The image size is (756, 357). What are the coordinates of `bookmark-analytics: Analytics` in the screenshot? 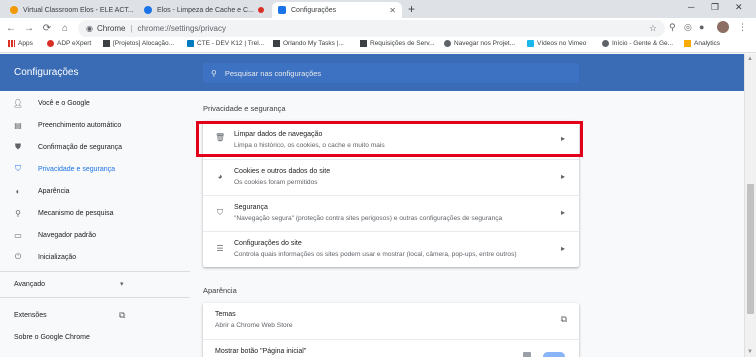 It's located at (702, 43).